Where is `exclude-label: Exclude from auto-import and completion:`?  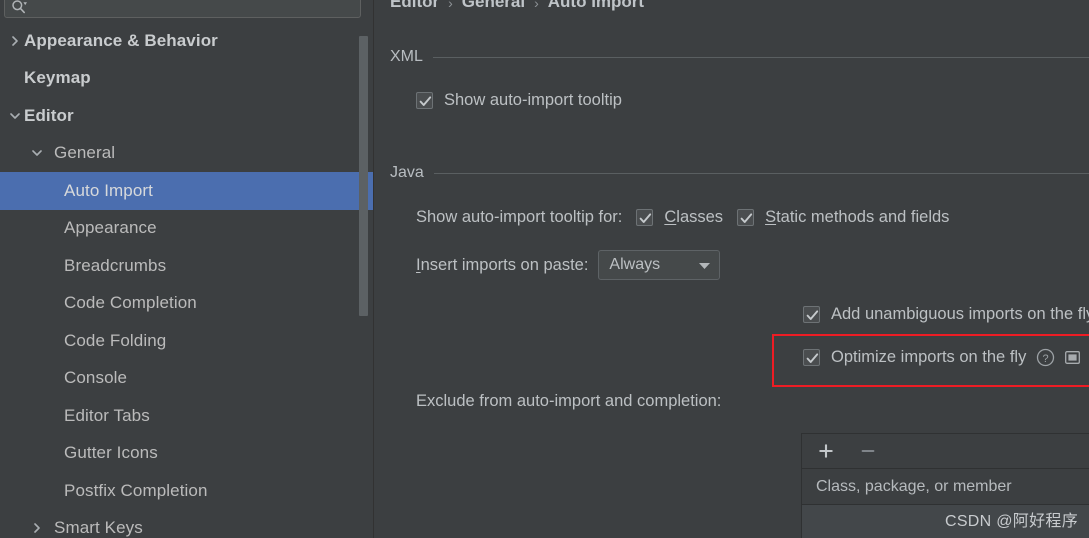 exclude-label: Exclude from auto-import and completion: is located at coordinates (569, 401).